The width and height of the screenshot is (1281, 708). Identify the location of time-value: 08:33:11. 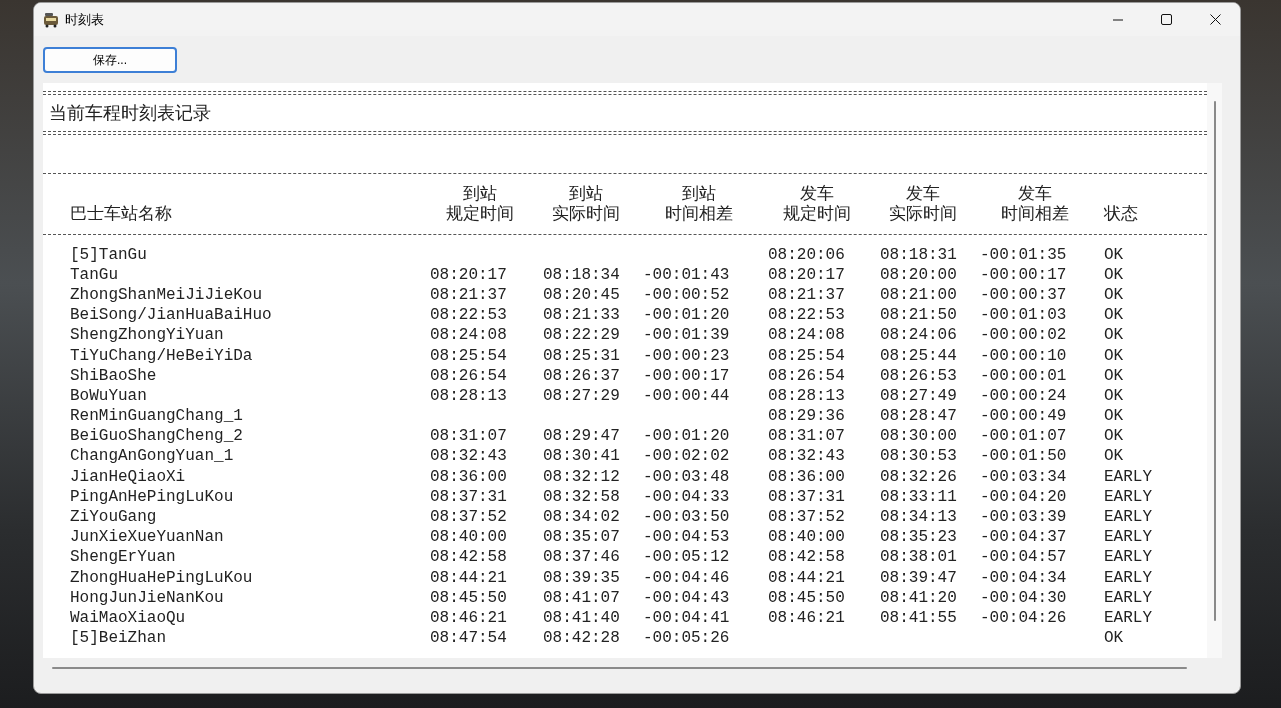
(918, 496).